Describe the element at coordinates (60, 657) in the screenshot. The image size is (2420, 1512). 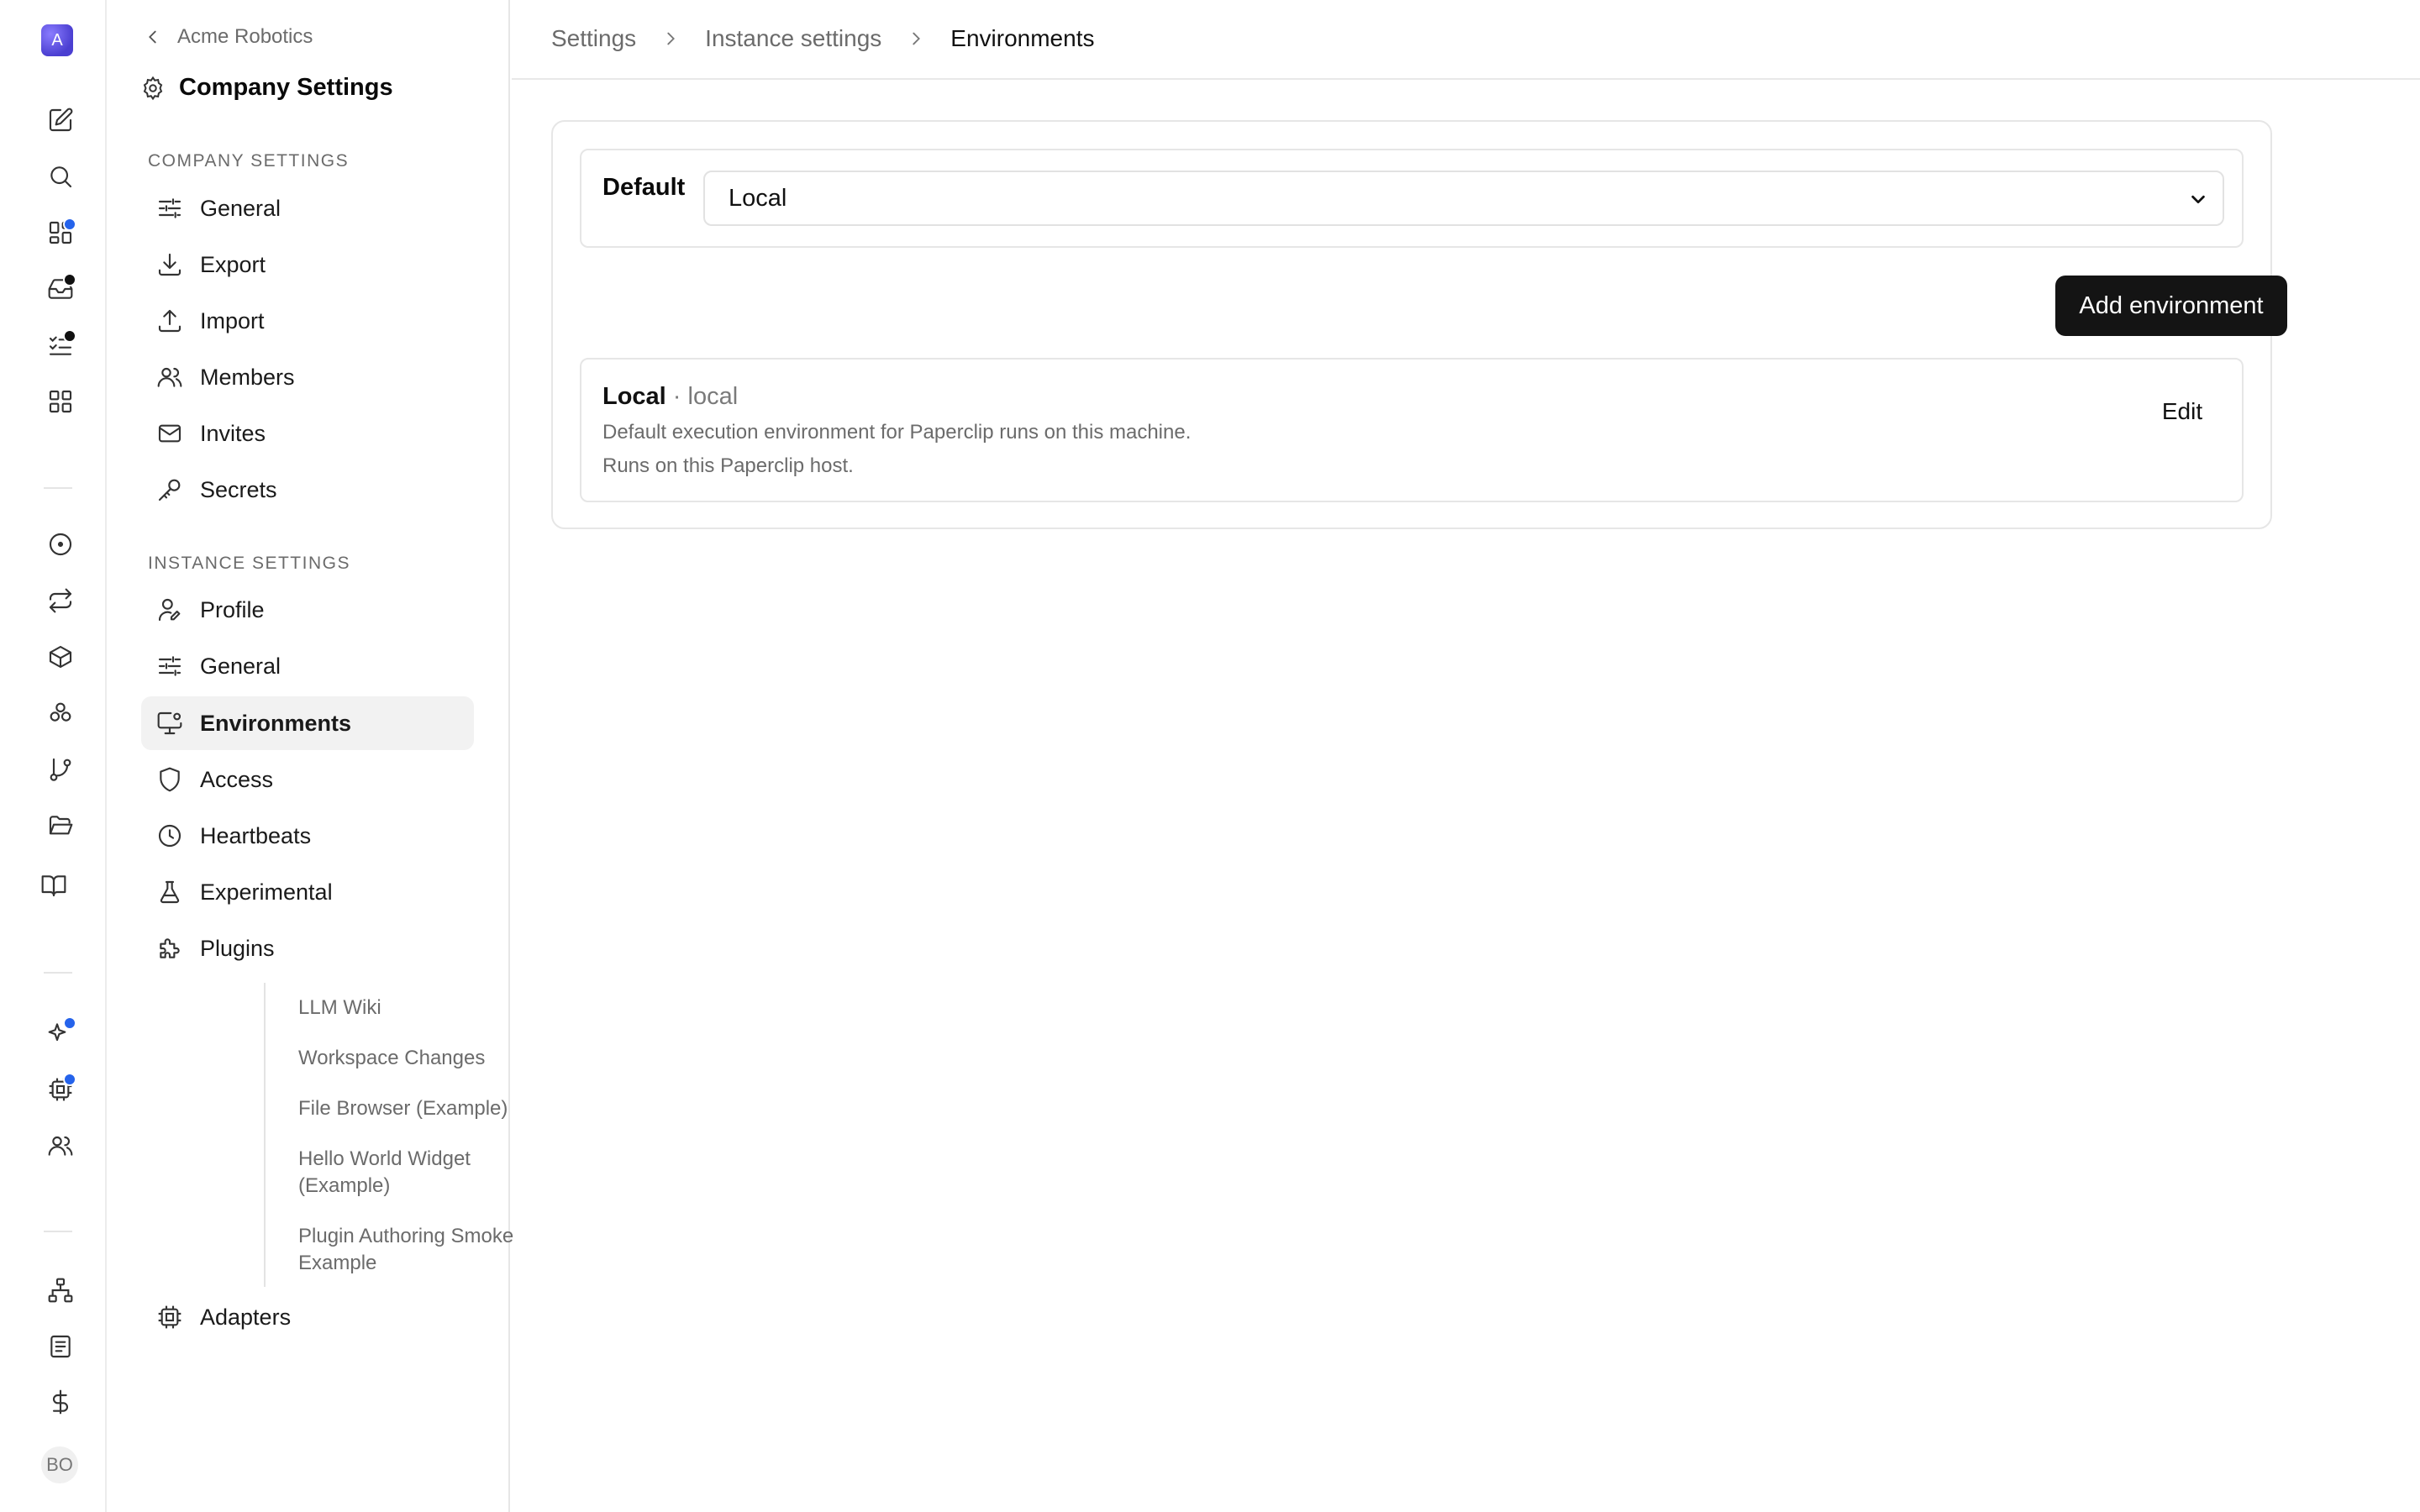
I see `package-icon` at that location.